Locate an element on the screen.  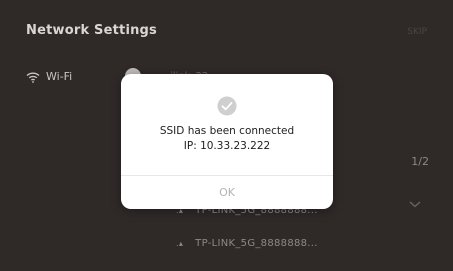
dialog-ip-line: IP: 10.33.23.222 is located at coordinates (227, 146).